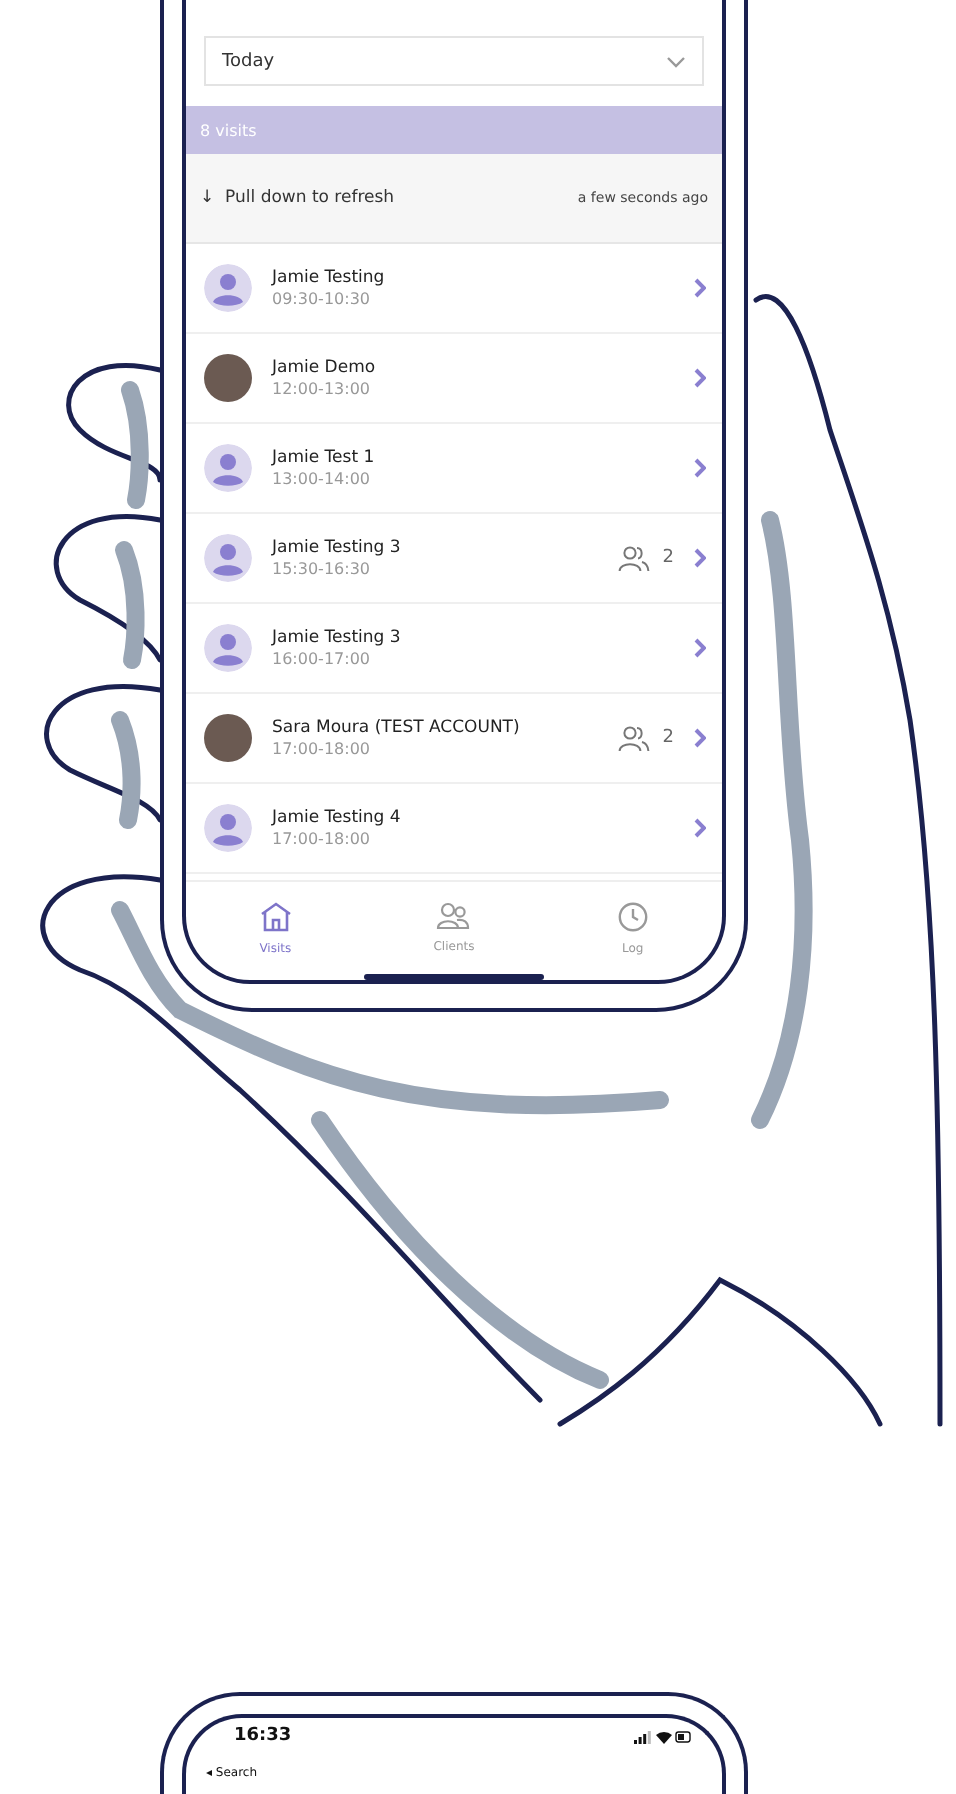  I want to click on visit-time: 09:30-10:30, so click(322, 299).